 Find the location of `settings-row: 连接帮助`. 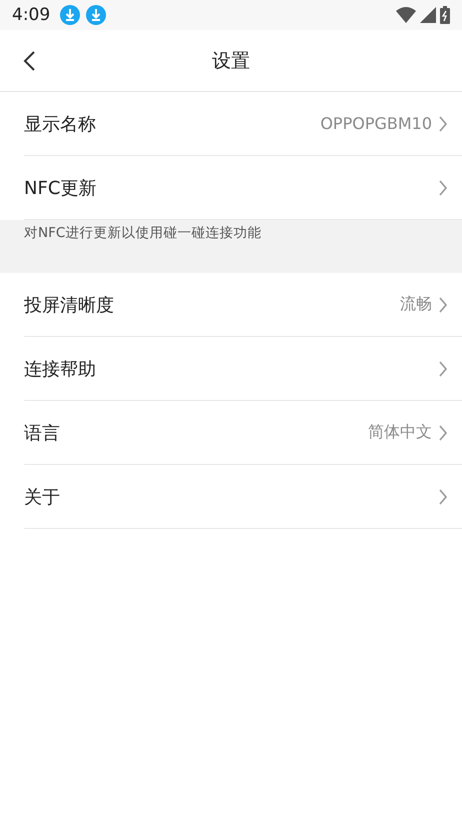

settings-row: 连接帮助 is located at coordinates (243, 369).